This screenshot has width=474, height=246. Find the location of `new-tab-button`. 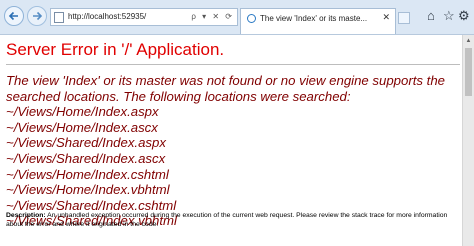

new-tab-button is located at coordinates (404, 18).